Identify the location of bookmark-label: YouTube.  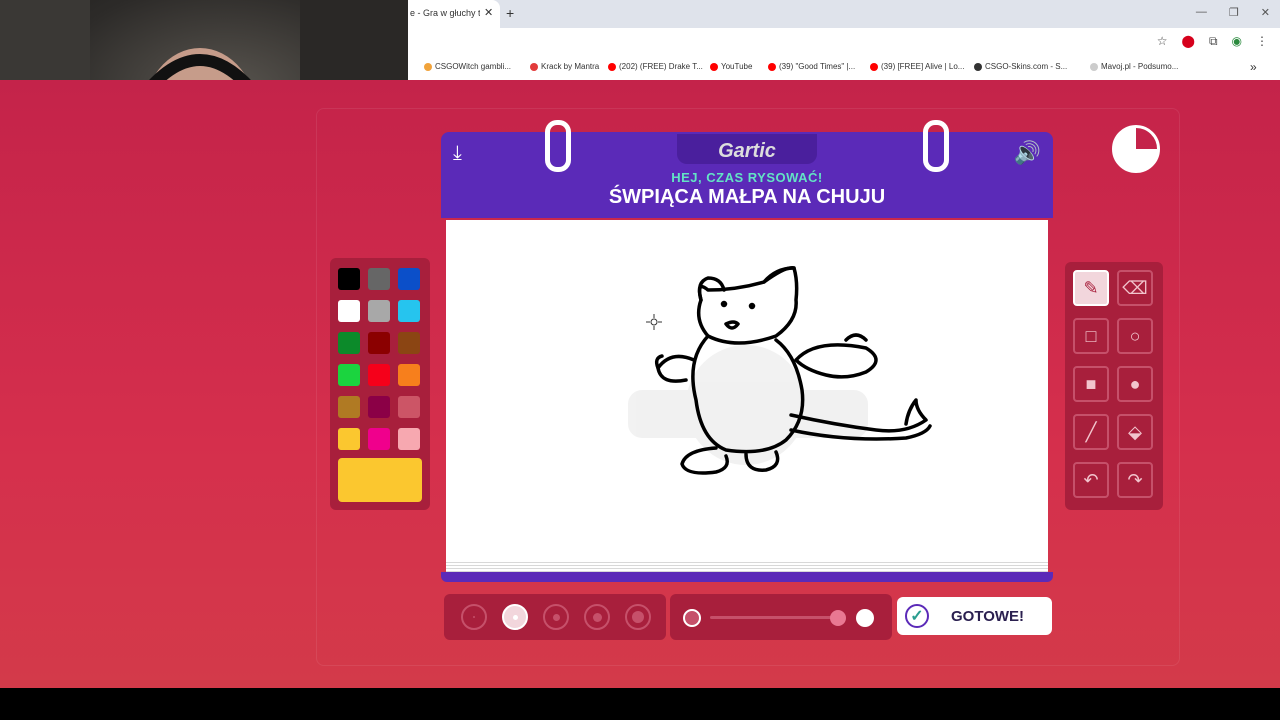
(737, 66).